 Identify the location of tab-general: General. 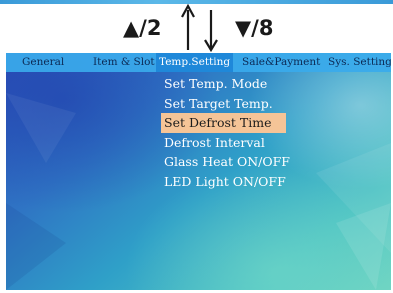
(43, 62).